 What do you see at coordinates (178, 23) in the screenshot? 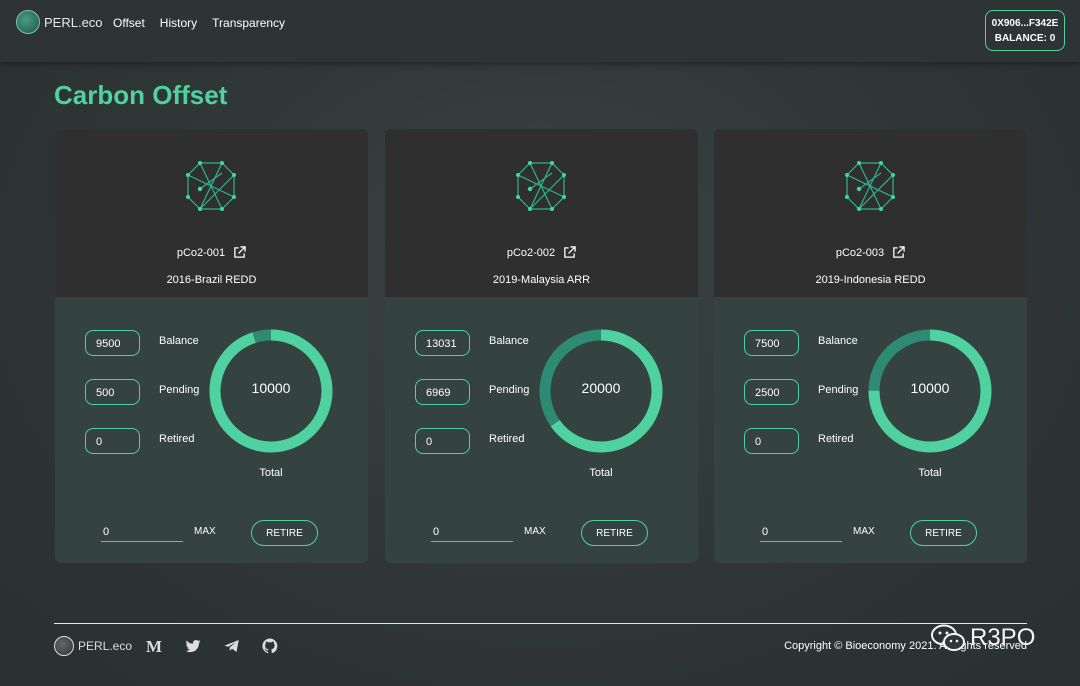
I see `nav-history: History` at bounding box center [178, 23].